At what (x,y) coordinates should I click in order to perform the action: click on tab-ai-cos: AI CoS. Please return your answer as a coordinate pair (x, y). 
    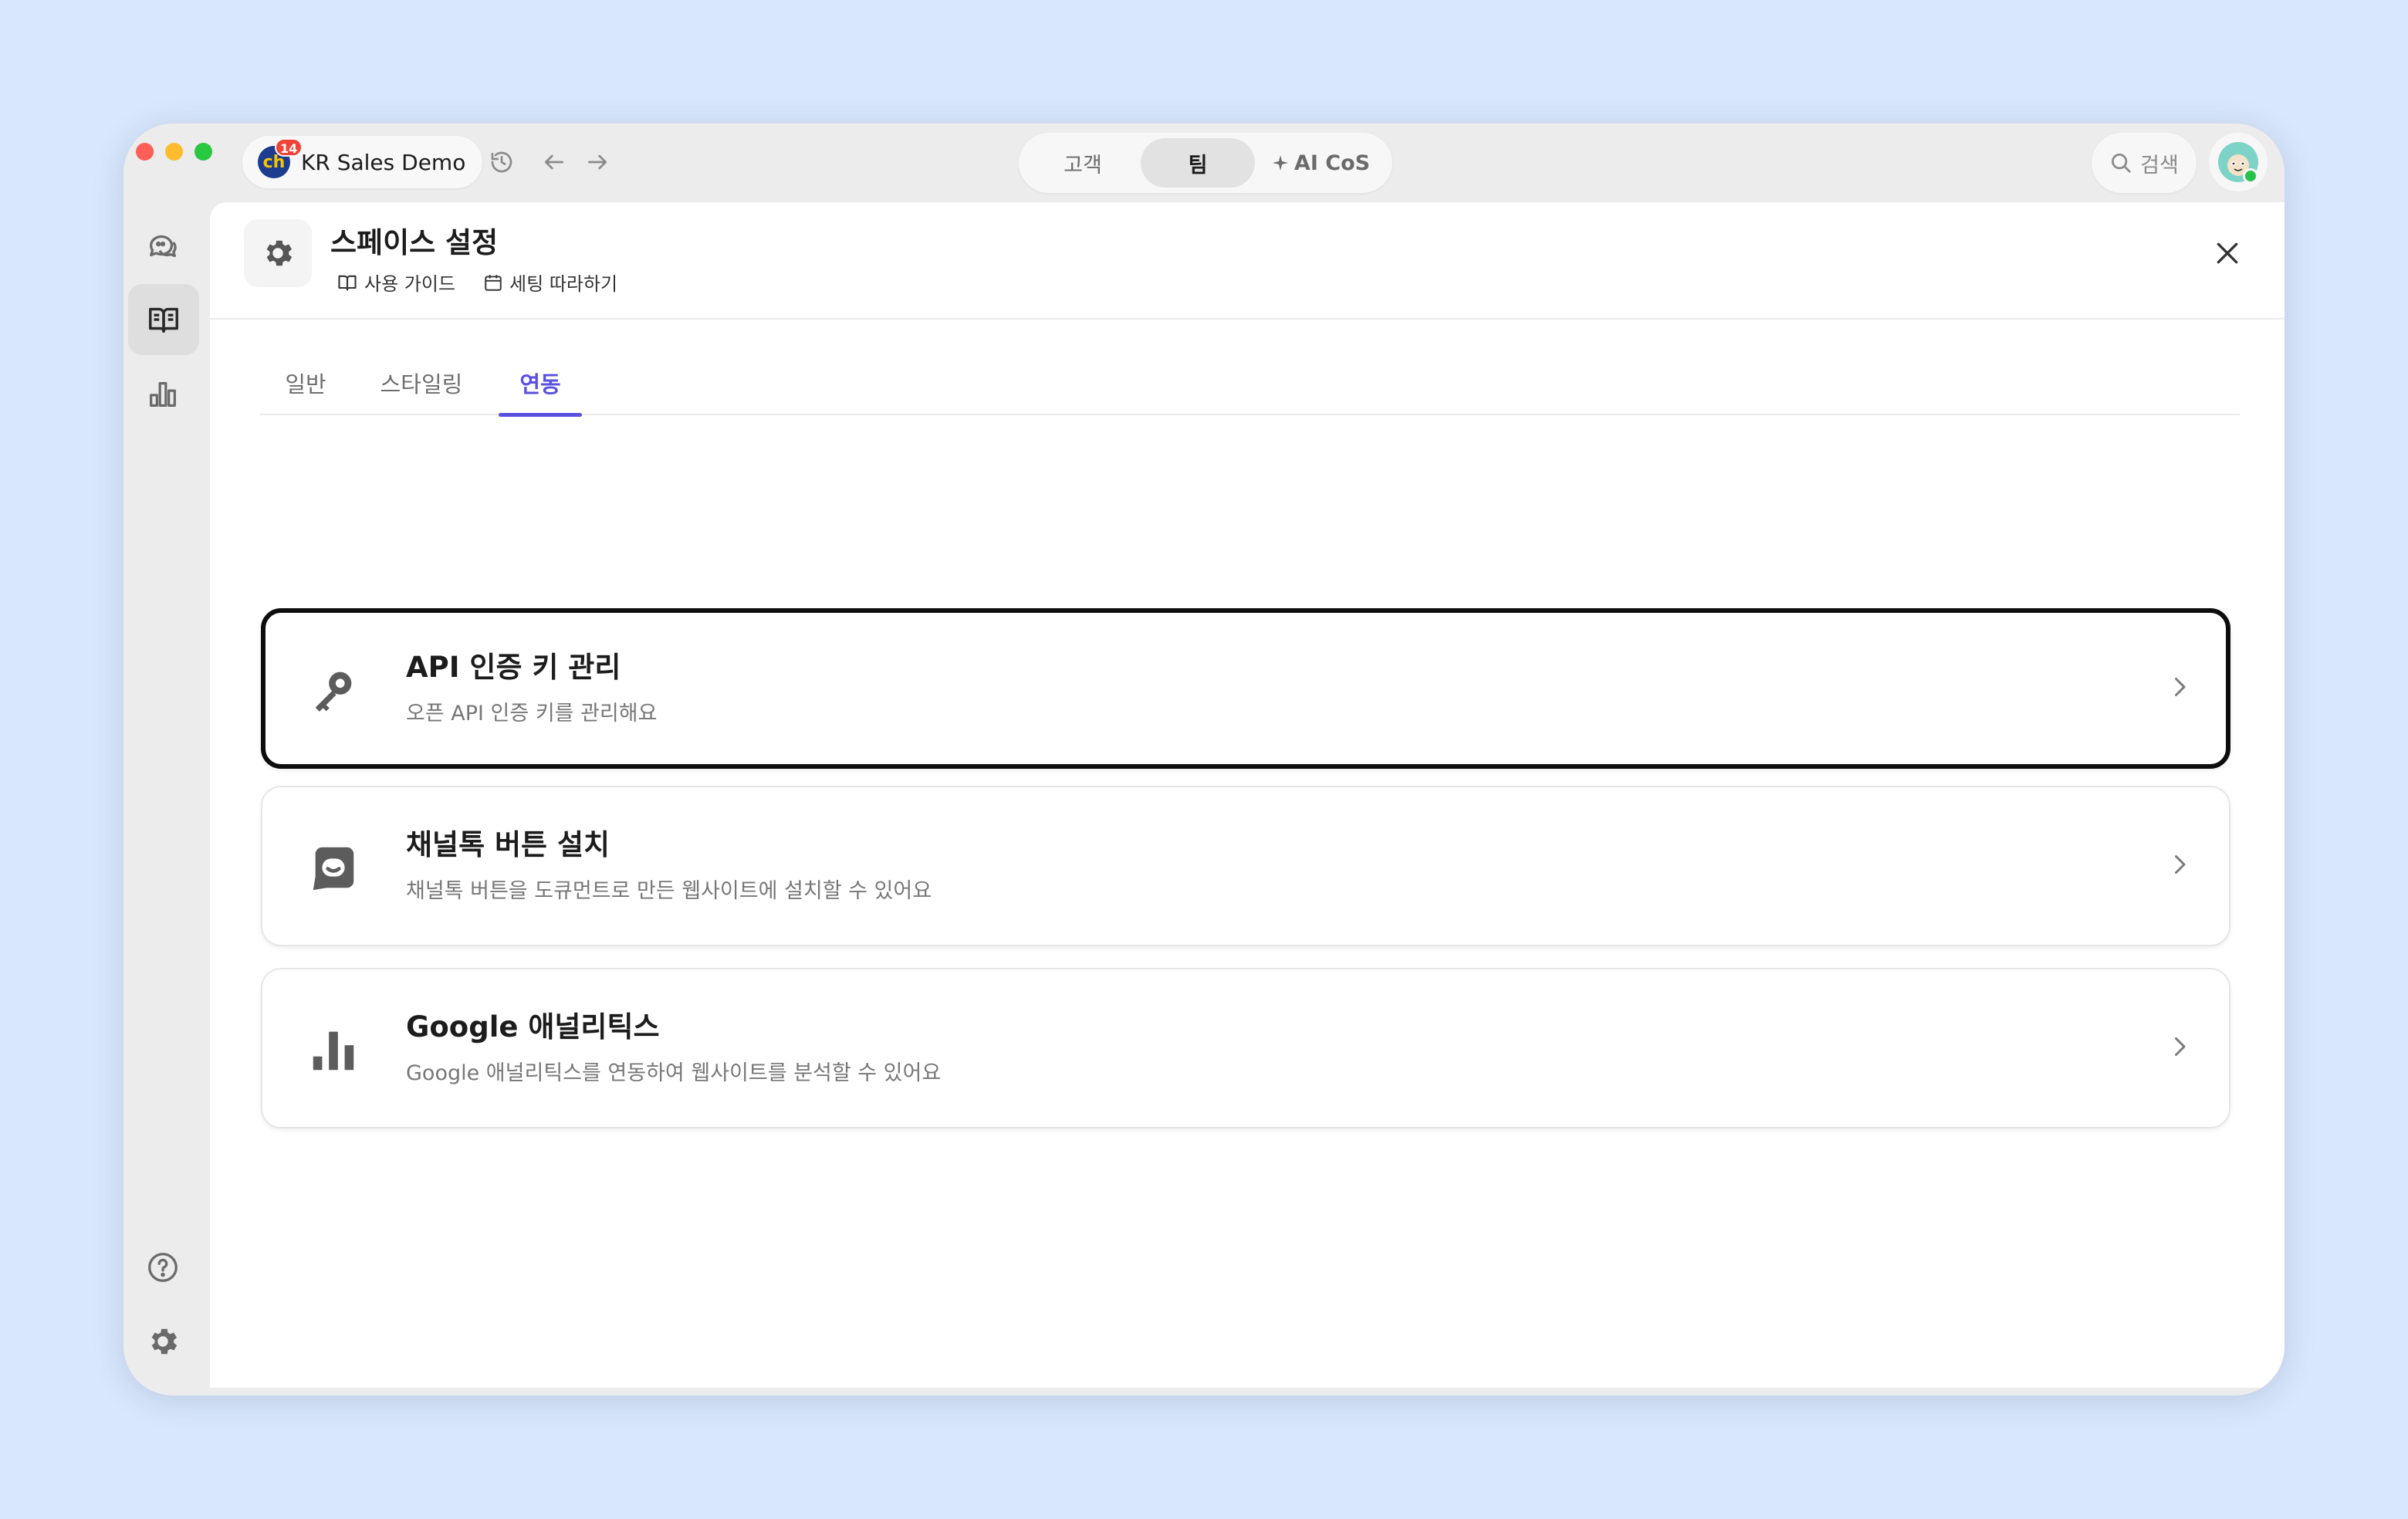
    Looking at the image, I should click on (1320, 163).